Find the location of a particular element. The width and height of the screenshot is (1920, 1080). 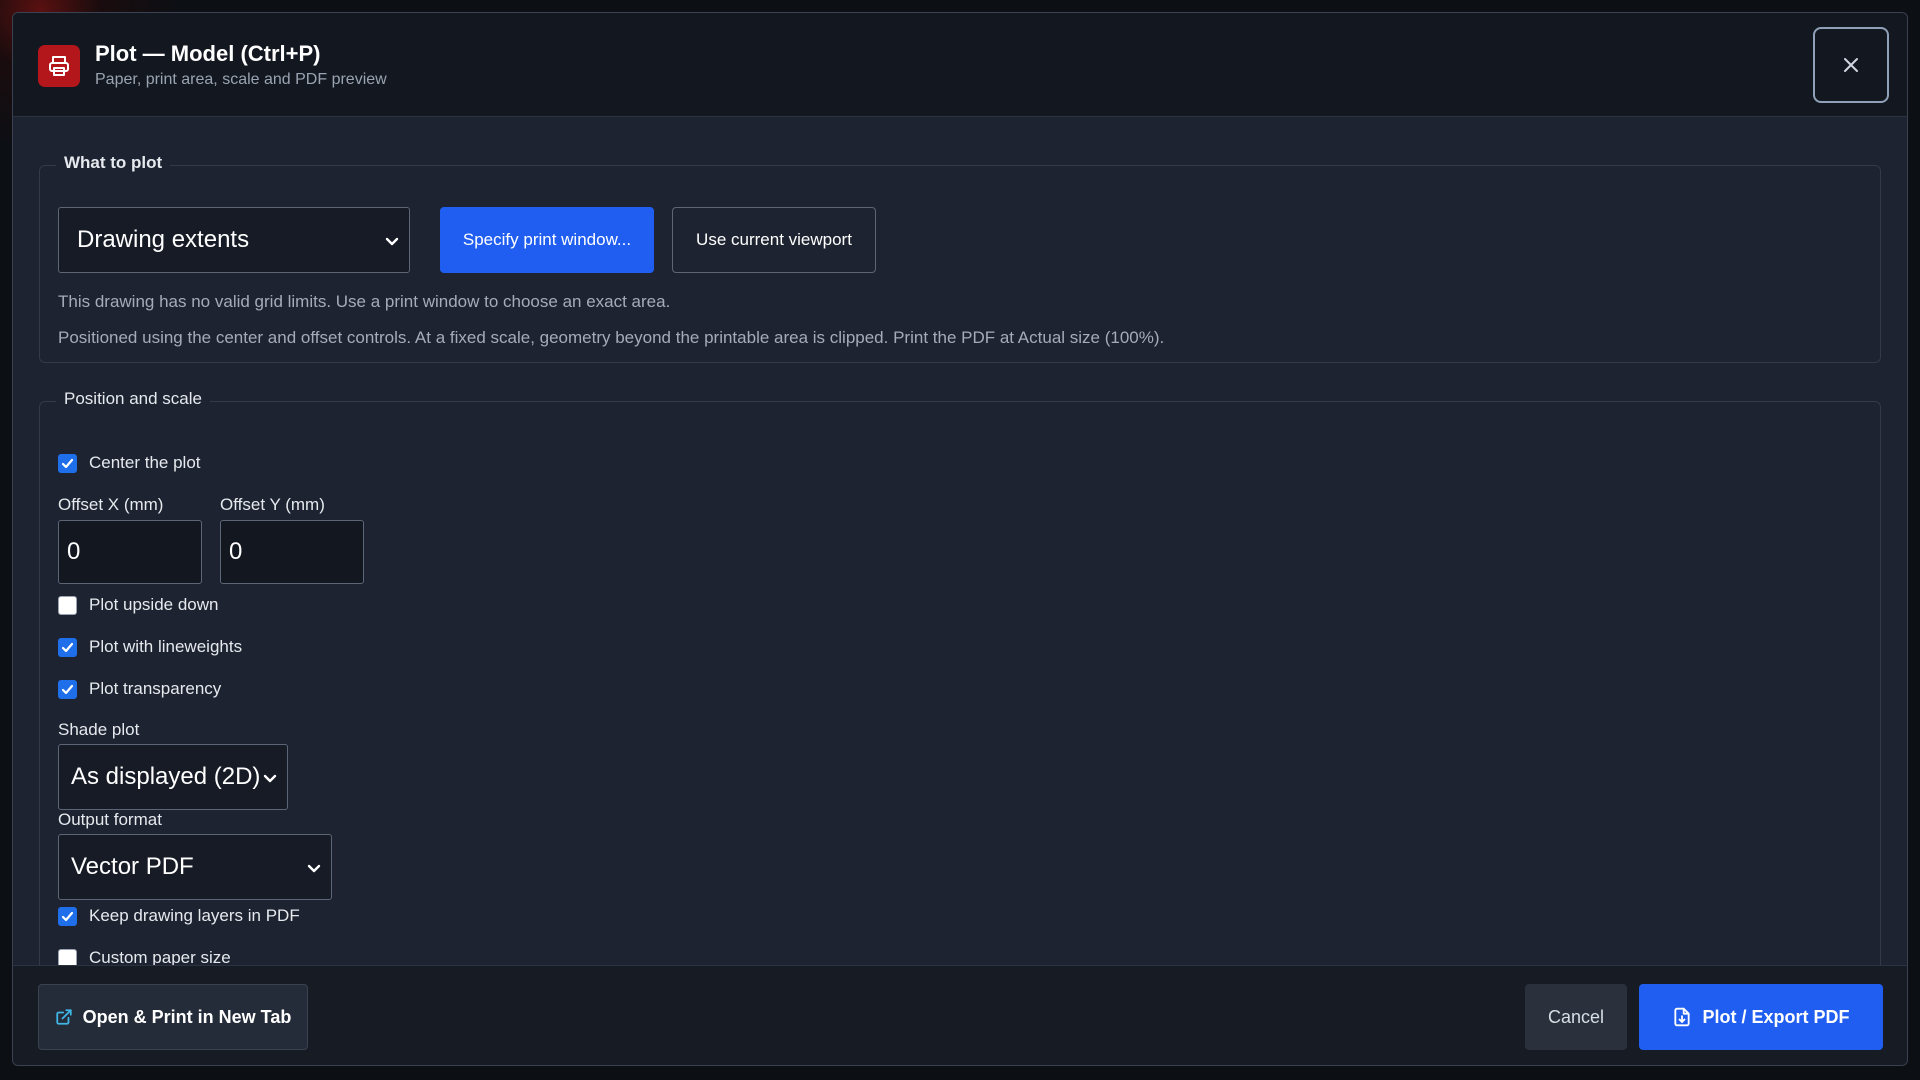

offset-y-label: Offset Y (mm) is located at coordinates (272, 504).